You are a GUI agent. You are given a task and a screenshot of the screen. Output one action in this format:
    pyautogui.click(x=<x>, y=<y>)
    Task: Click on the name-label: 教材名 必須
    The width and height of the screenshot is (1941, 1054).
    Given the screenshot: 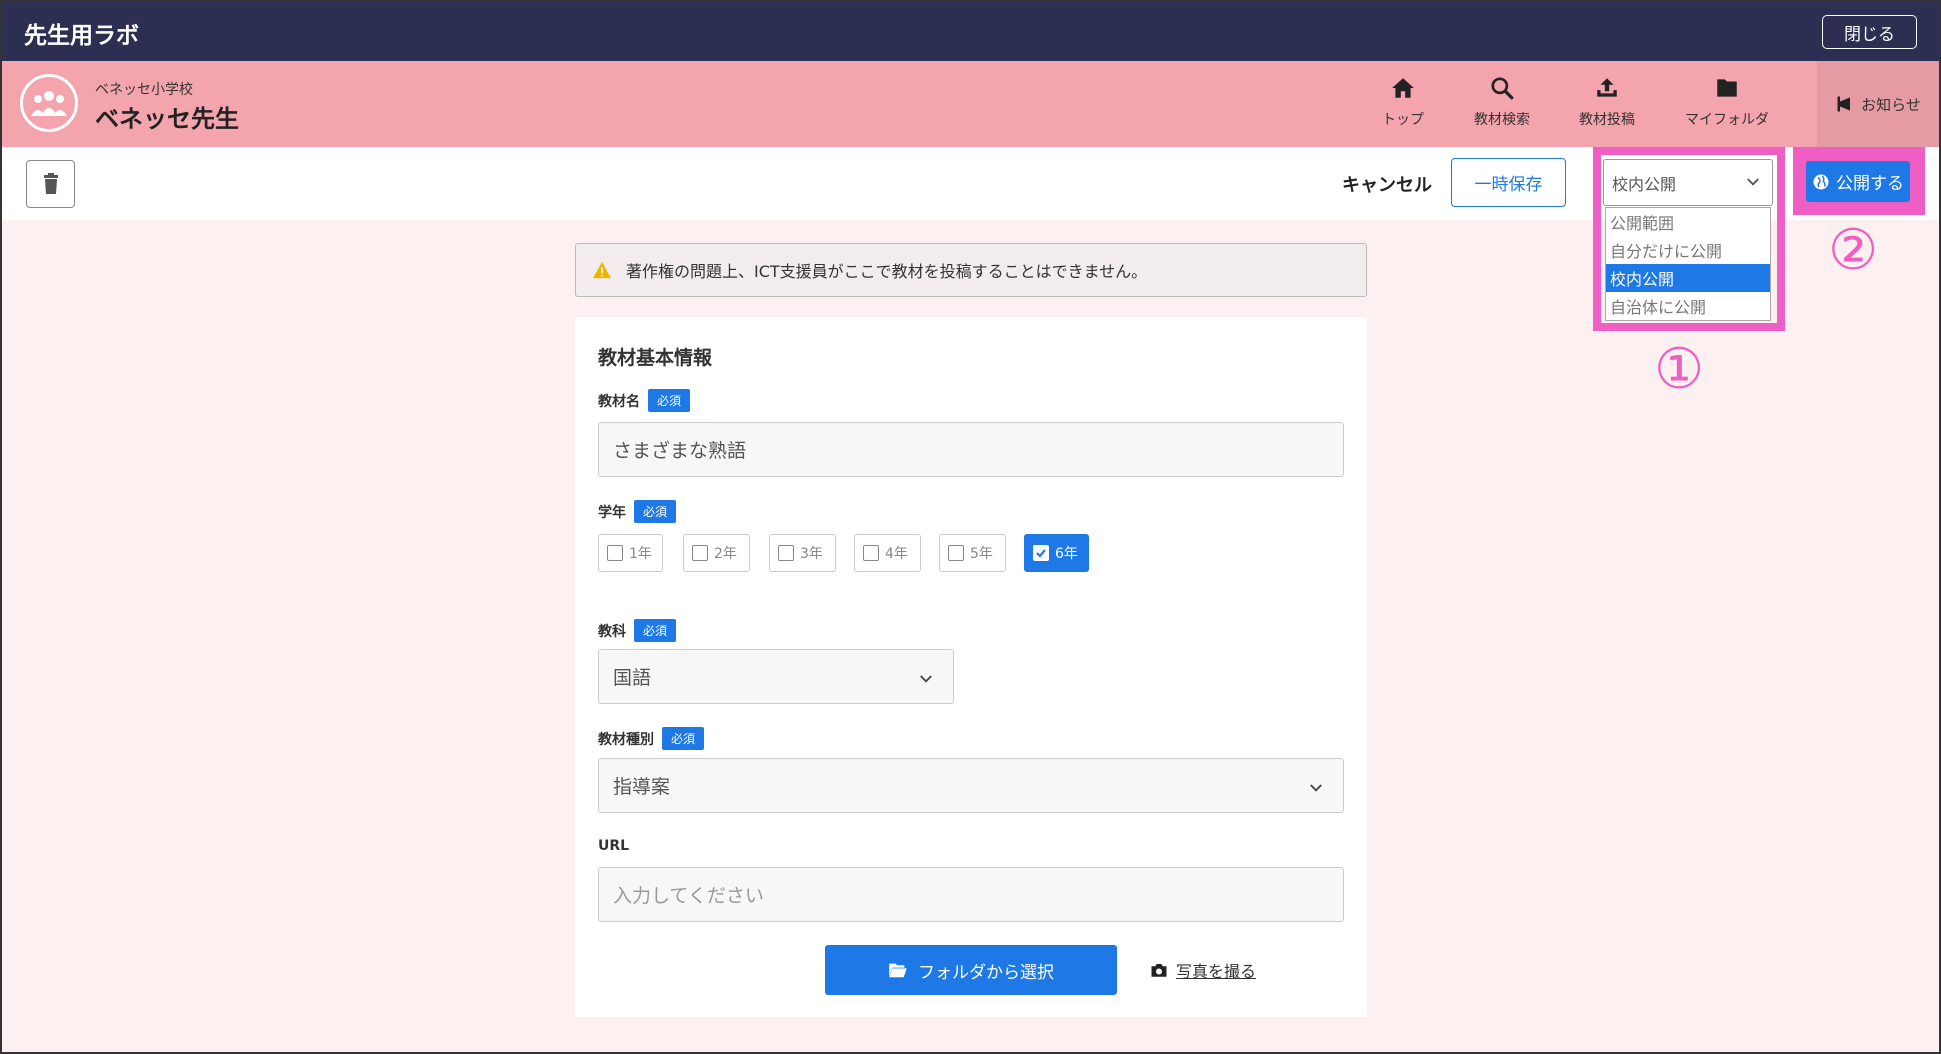 What is the action you would take?
    pyautogui.click(x=644, y=400)
    